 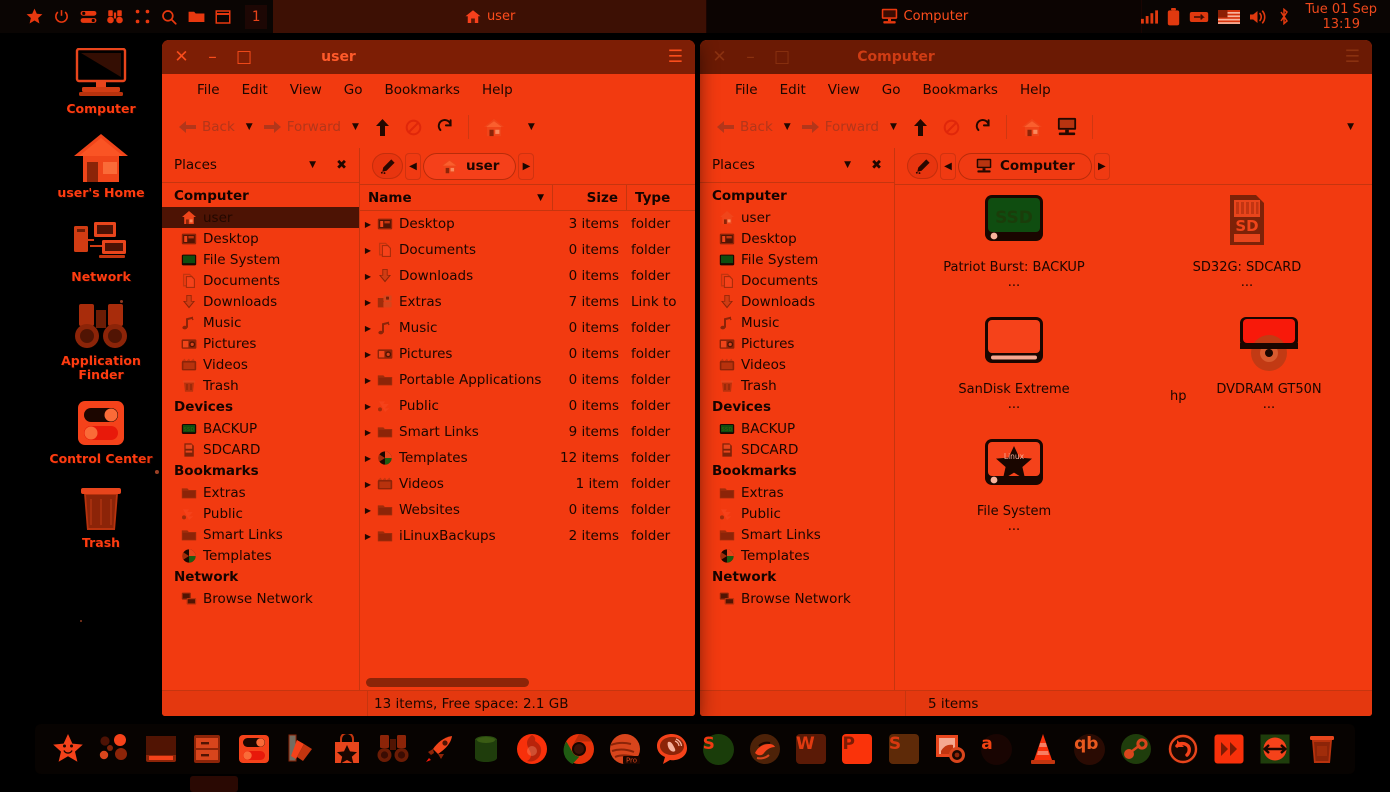 What do you see at coordinates (440, 749) in the screenshot?
I see `dock-rocket` at bounding box center [440, 749].